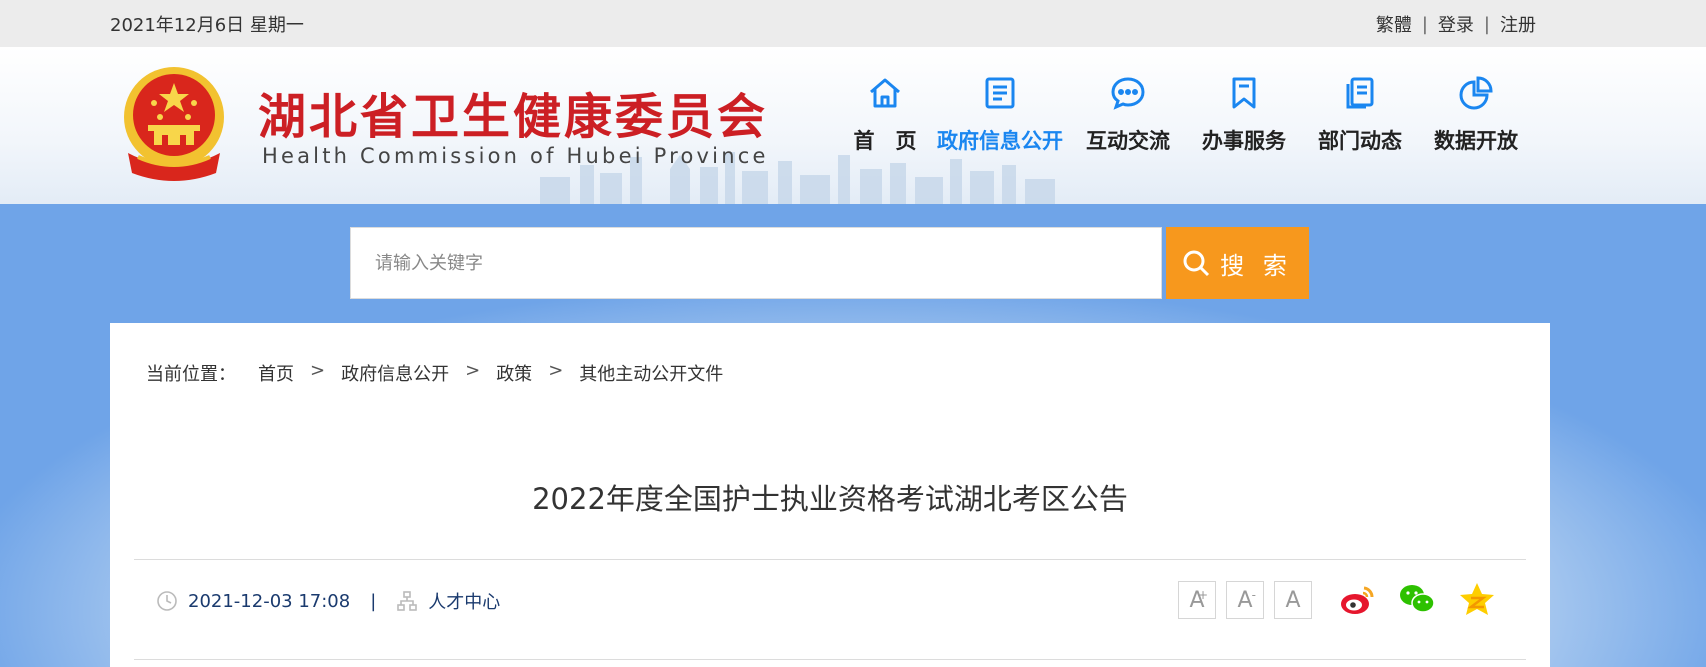 This screenshot has width=1706, height=667. What do you see at coordinates (1360, 93) in the screenshot?
I see `pages-icon` at bounding box center [1360, 93].